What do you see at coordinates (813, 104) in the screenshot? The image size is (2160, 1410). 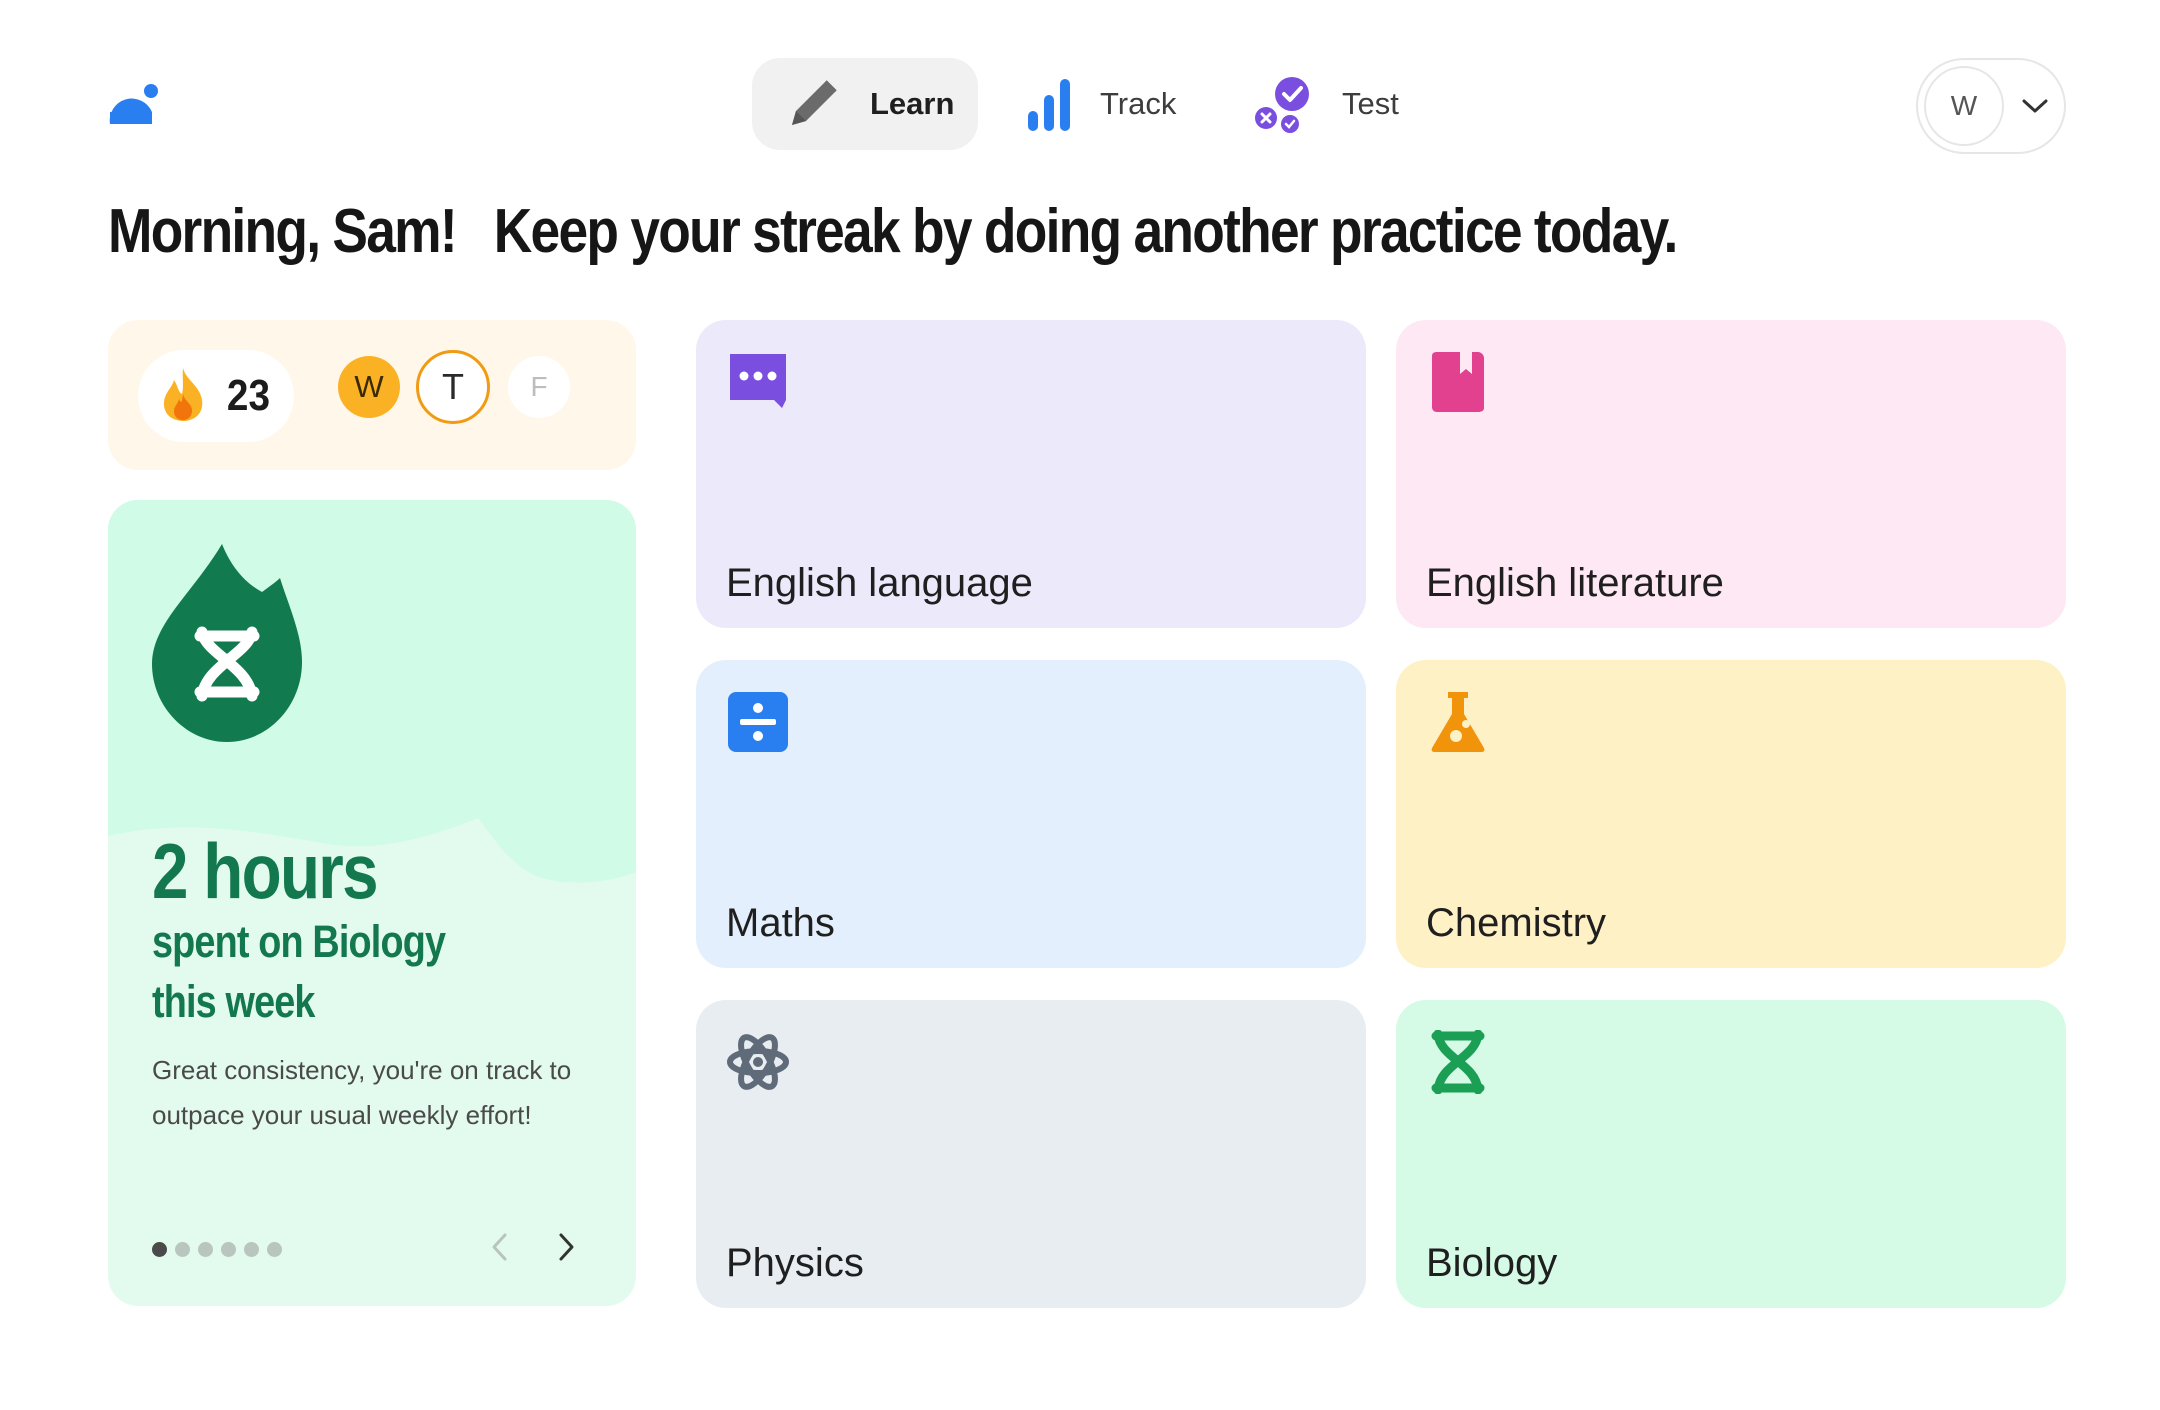 I see `pencil-icon` at bounding box center [813, 104].